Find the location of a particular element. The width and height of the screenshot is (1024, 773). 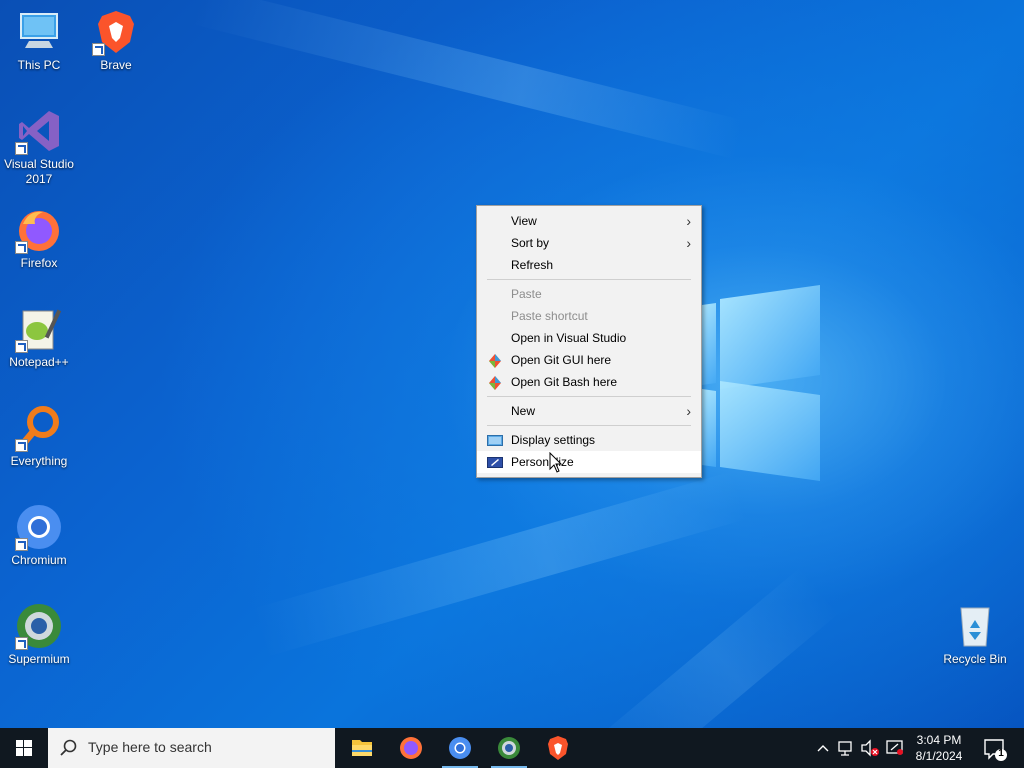

network-icon is located at coordinates (845, 748).